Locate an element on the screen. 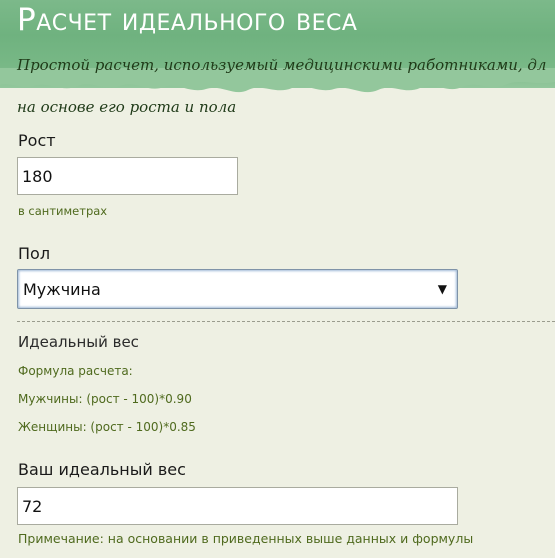  gender-select: Мужчина ▼ is located at coordinates (237, 289).